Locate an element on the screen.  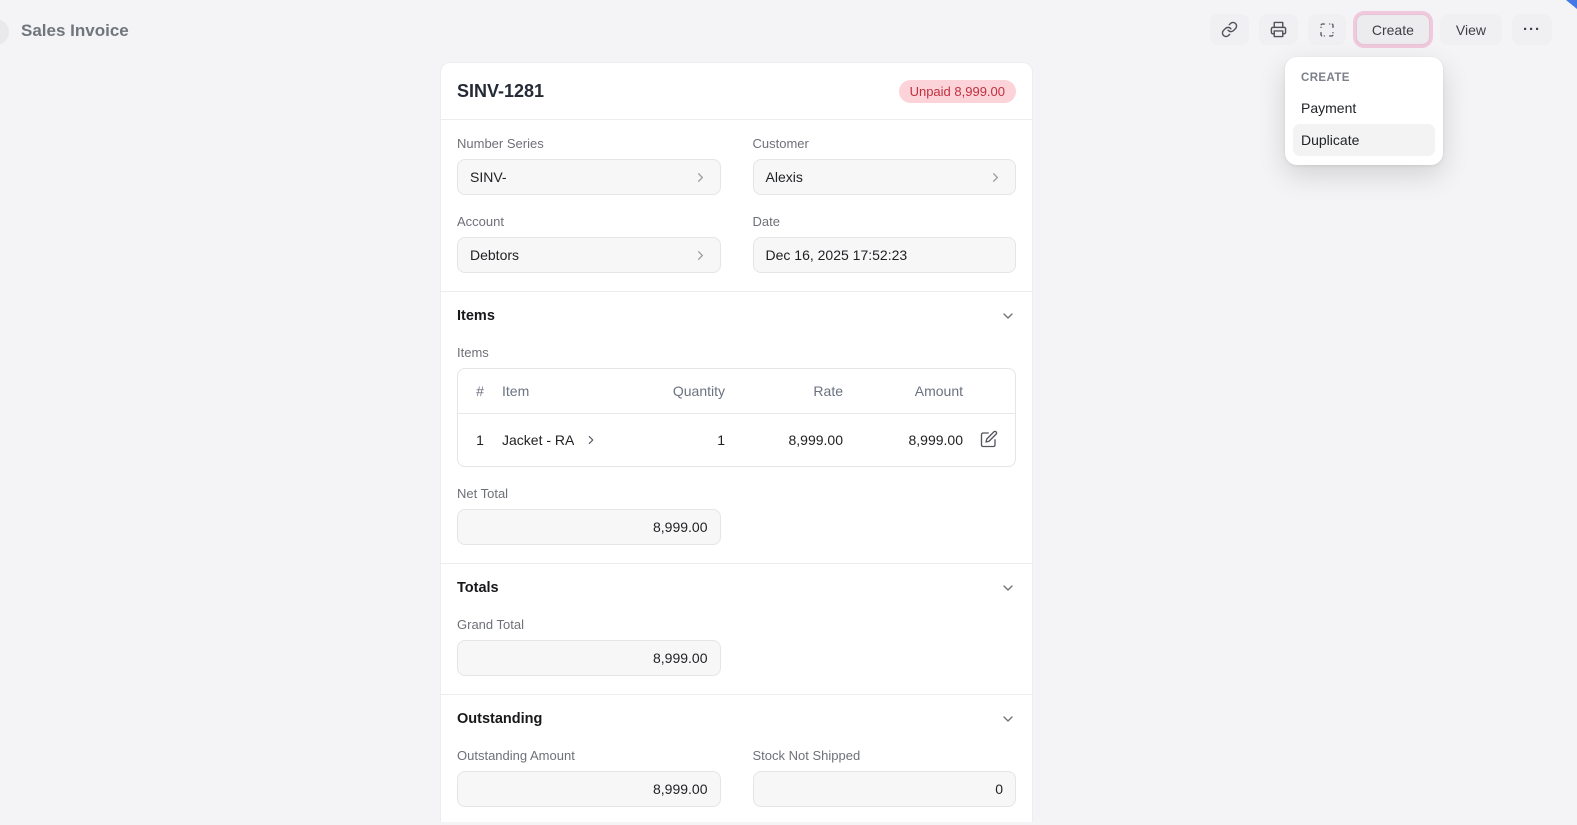
date-input: Dec 16, 2025 17:52:23 is located at coordinates (884, 255).